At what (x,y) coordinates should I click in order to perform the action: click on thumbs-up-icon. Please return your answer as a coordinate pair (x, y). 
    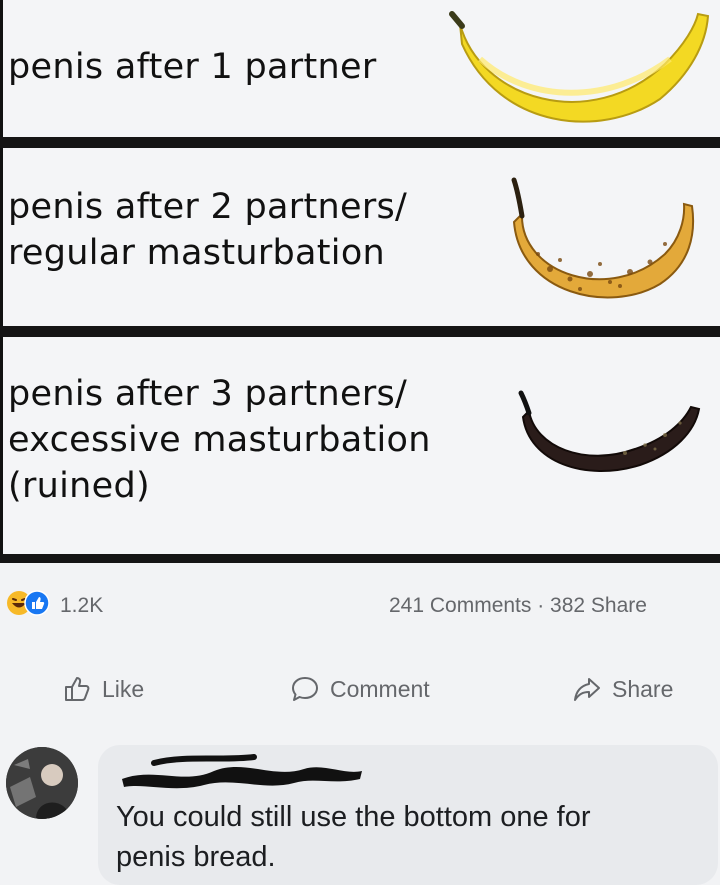
    Looking at the image, I should click on (77, 689).